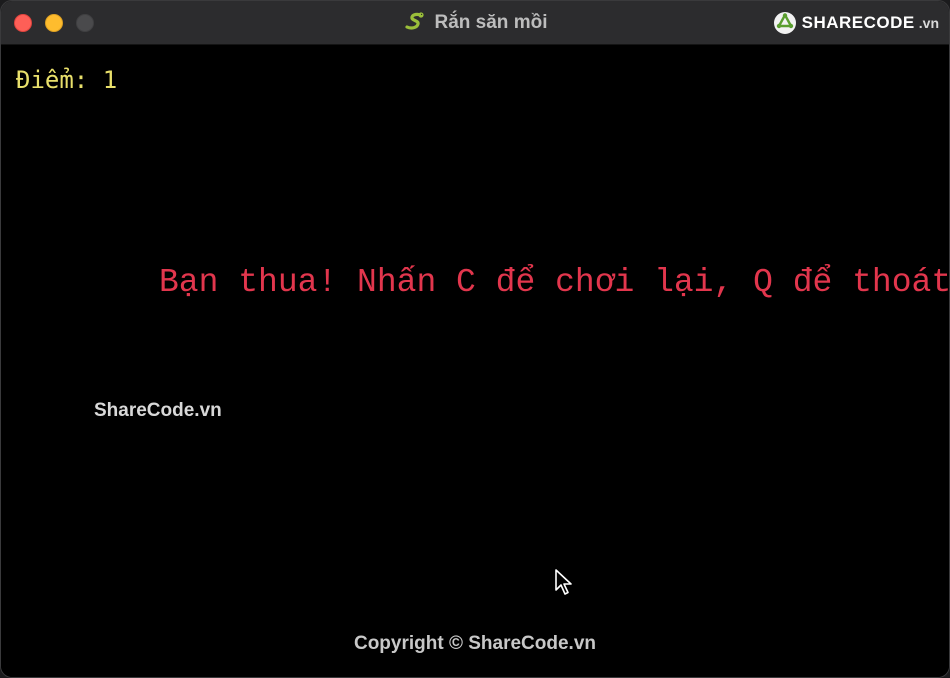 Image resolution: width=950 pixels, height=678 pixels. Describe the element at coordinates (554, 282) in the screenshot. I see `game-over-message: Bạn thua! Nhấn C để chơi lại, Q để thoát` at that location.